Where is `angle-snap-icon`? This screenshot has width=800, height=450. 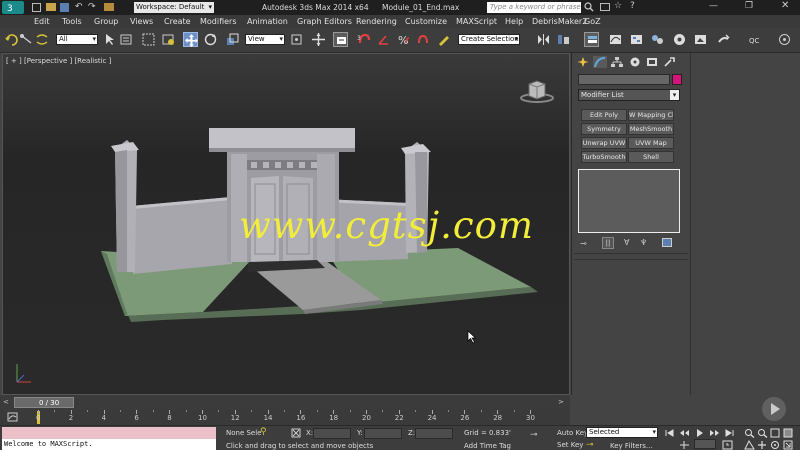
angle-snap-icon is located at coordinates (383, 39).